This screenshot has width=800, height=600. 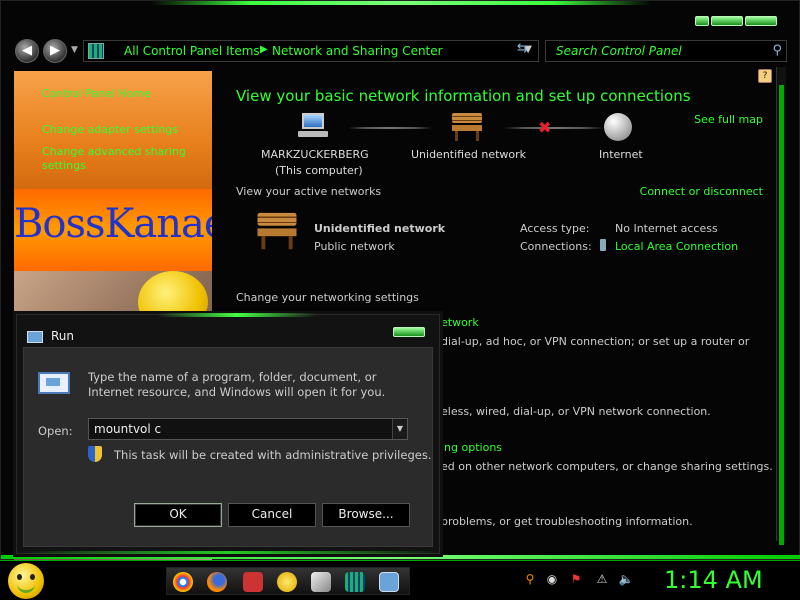 What do you see at coordinates (400, 557) in the screenshot?
I see `bottom-glow` at bounding box center [400, 557].